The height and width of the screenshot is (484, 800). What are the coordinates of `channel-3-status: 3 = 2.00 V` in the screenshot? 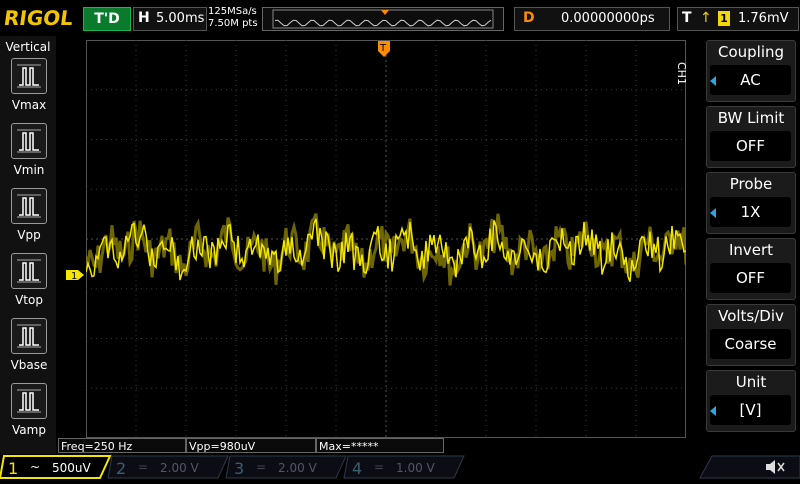 It's located at (286, 467).